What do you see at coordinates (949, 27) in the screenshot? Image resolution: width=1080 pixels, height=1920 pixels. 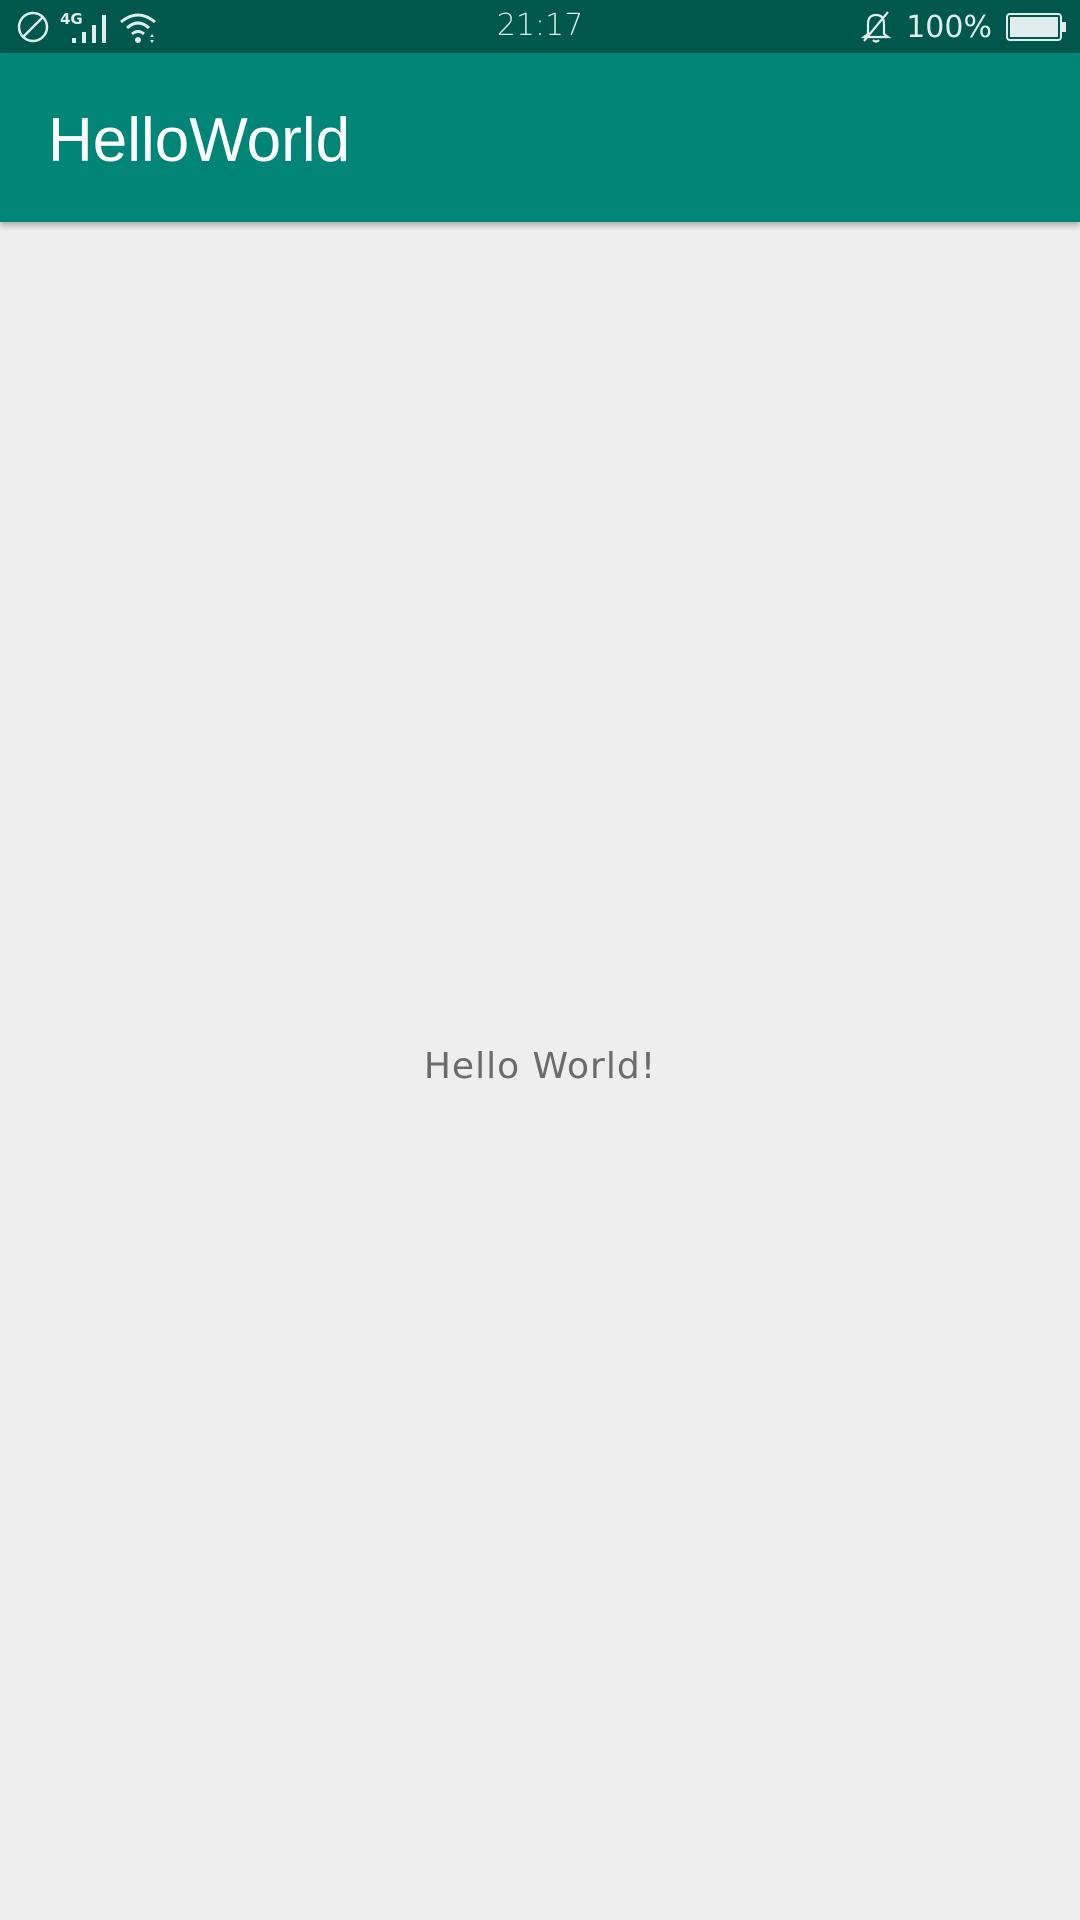 I see `battery-percent: 100%` at bounding box center [949, 27].